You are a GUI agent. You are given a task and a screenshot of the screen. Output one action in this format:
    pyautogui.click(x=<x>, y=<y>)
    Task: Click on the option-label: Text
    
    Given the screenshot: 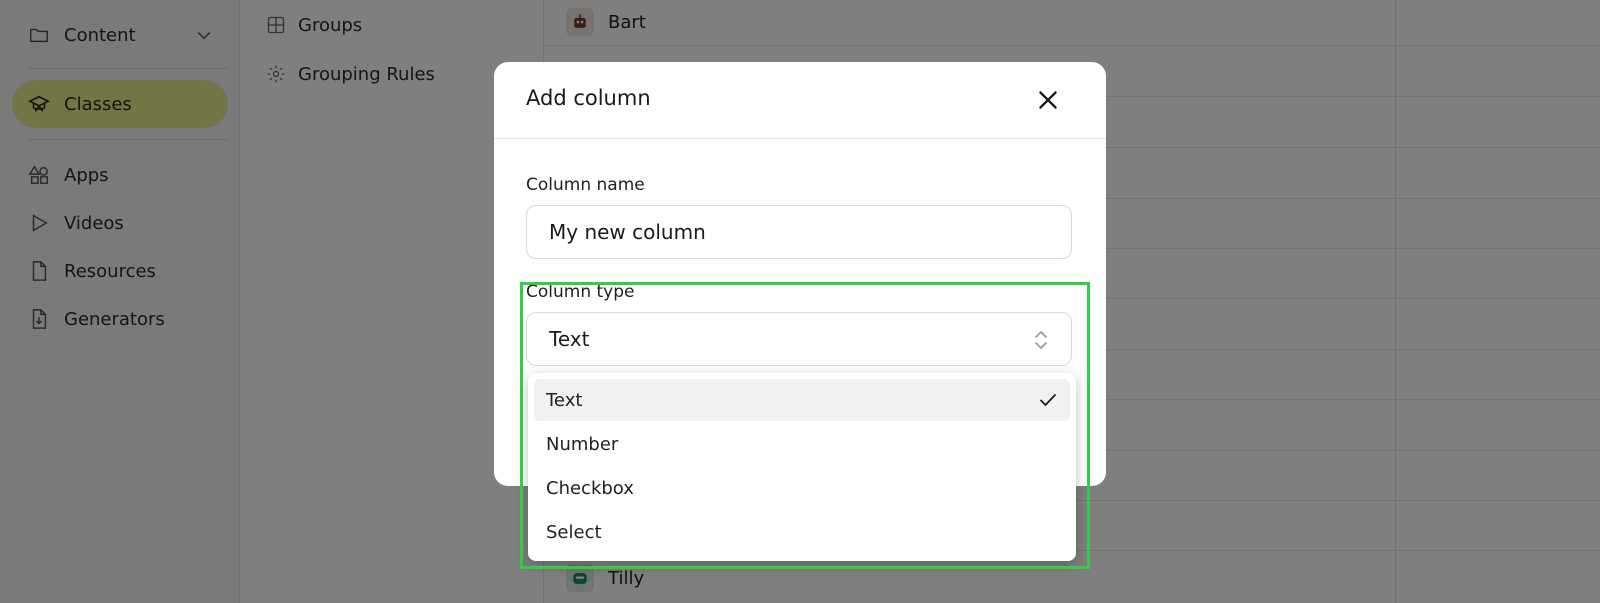 What is the action you would take?
    pyautogui.click(x=564, y=400)
    